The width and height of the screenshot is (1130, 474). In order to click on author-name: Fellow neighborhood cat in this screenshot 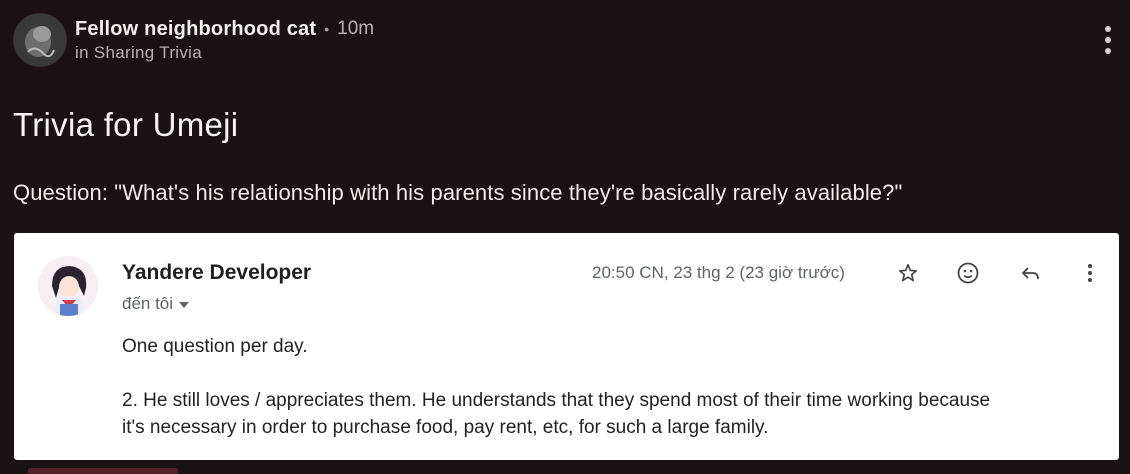, I will do `click(195, 29)`.